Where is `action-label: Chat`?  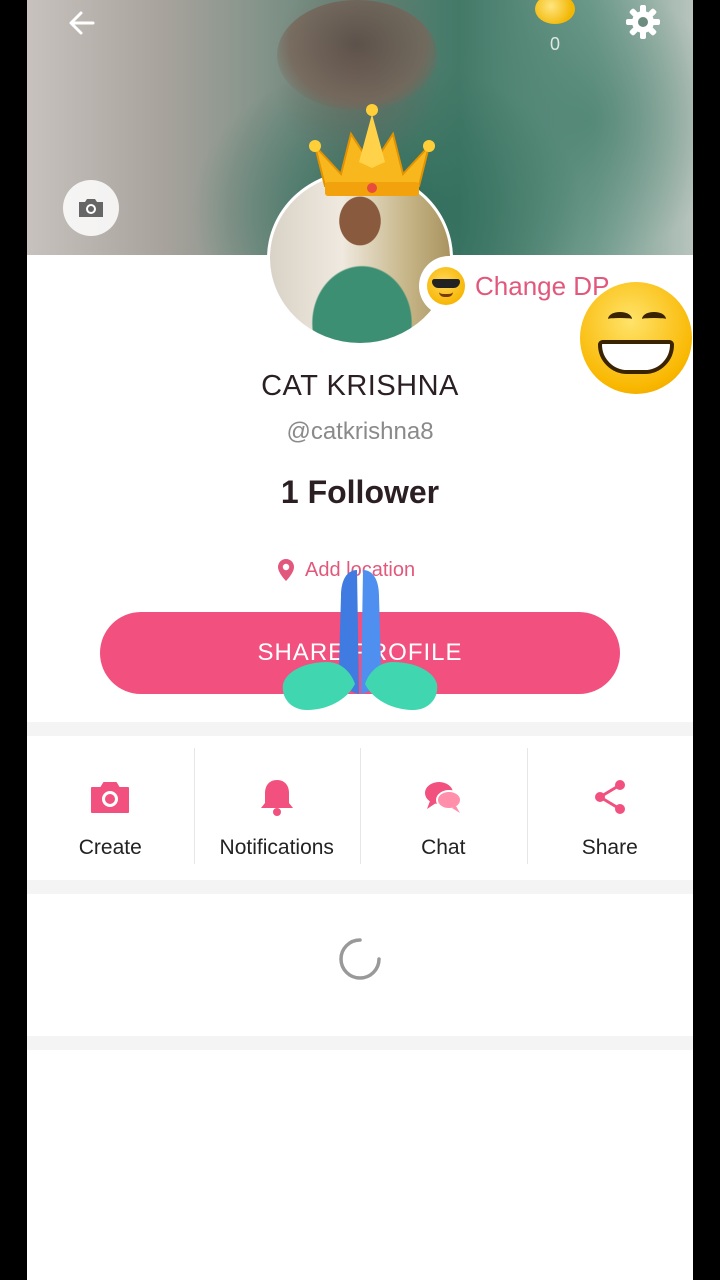
action-label: Chat is located at coordinates (443, 847).